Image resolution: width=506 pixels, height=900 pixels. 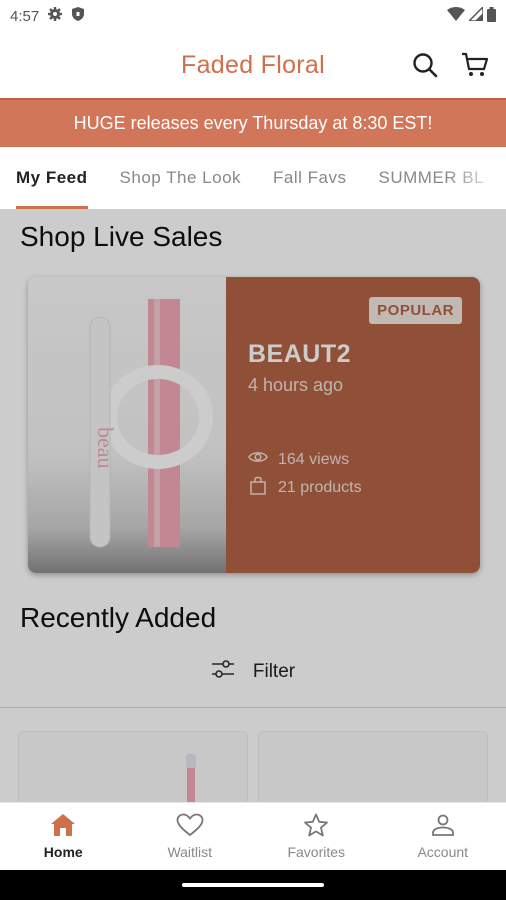 What do you see at coordinates (456, 16) in the screenshot?
I see `wifi-icon` at bounding box center [456, 16].